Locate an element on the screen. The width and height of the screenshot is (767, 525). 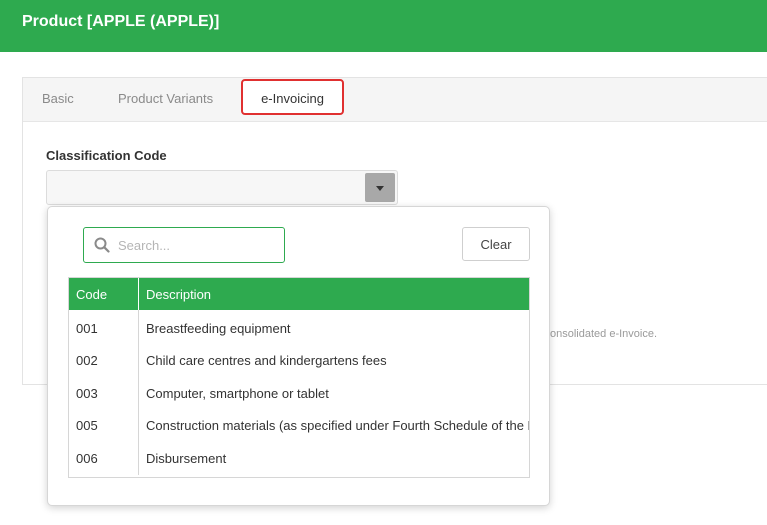
tab-e-invoicing-label: e-Invoicing is located at coordinates (292, 98).